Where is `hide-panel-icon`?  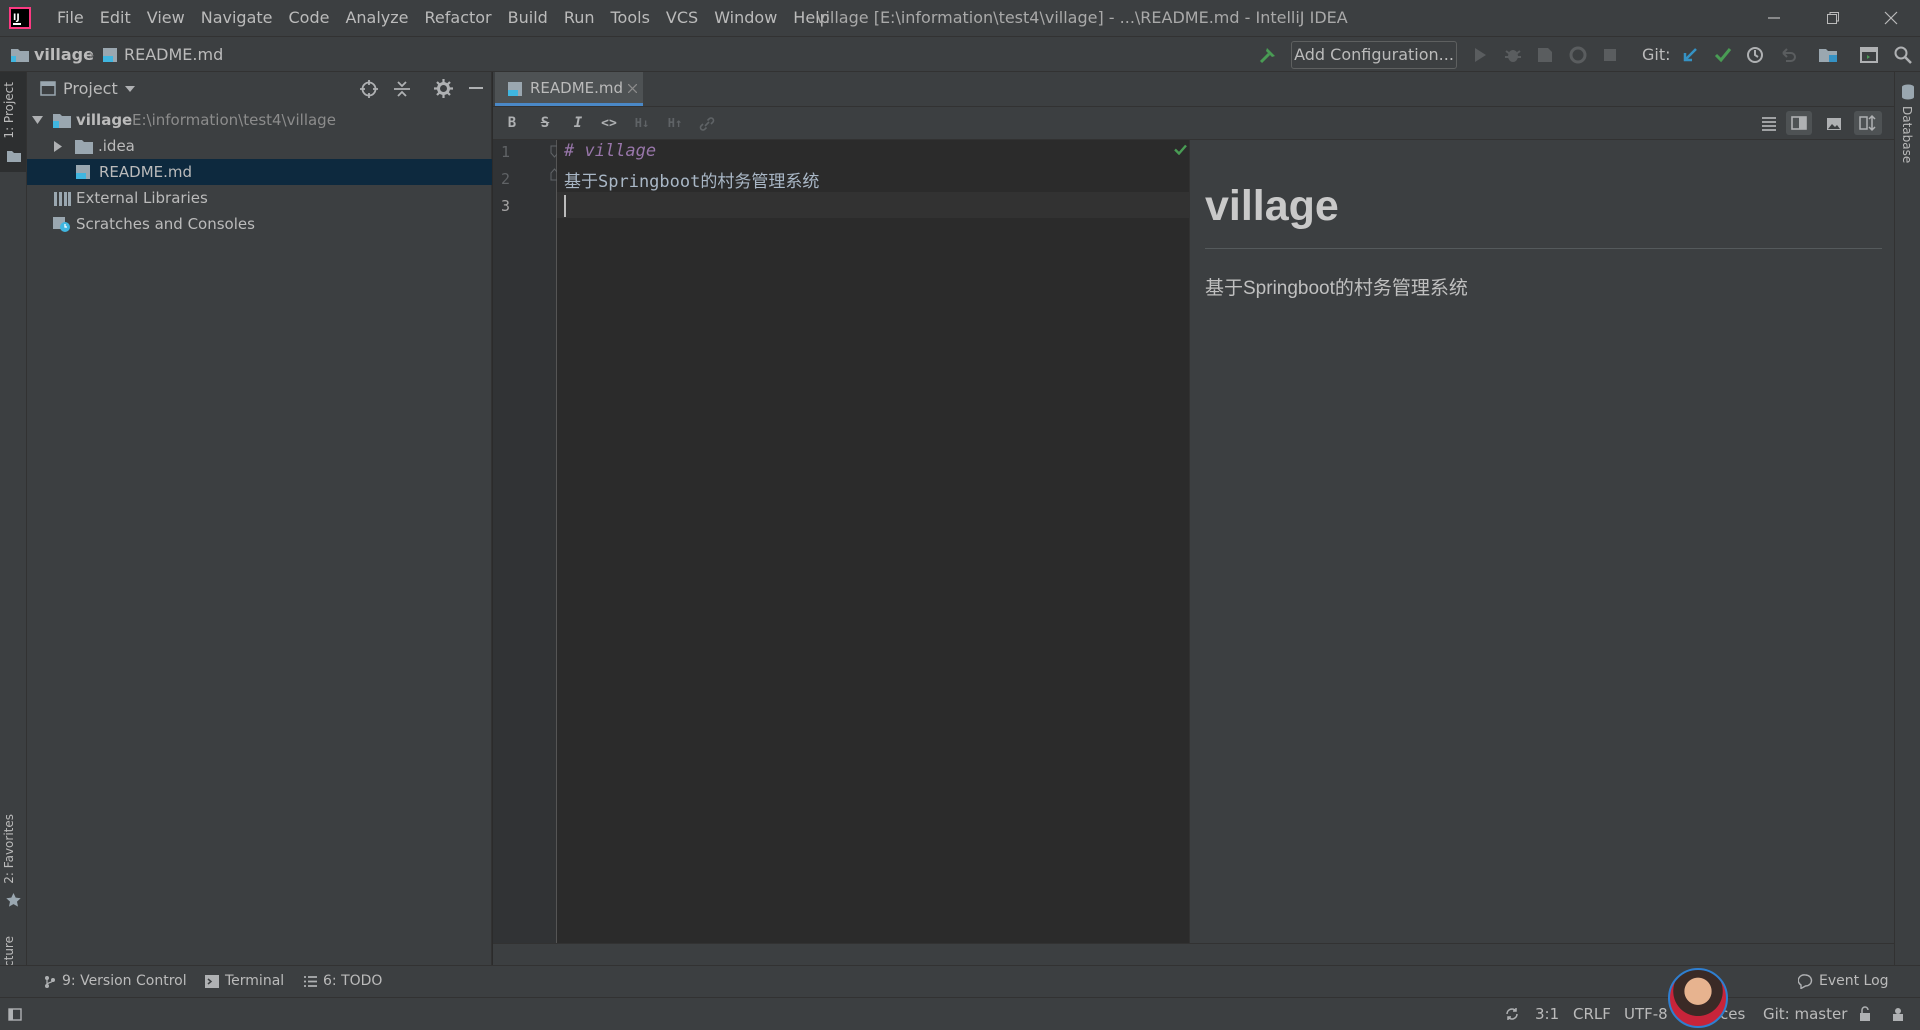 hide-panel-icon is located at coordinates (476, 88).